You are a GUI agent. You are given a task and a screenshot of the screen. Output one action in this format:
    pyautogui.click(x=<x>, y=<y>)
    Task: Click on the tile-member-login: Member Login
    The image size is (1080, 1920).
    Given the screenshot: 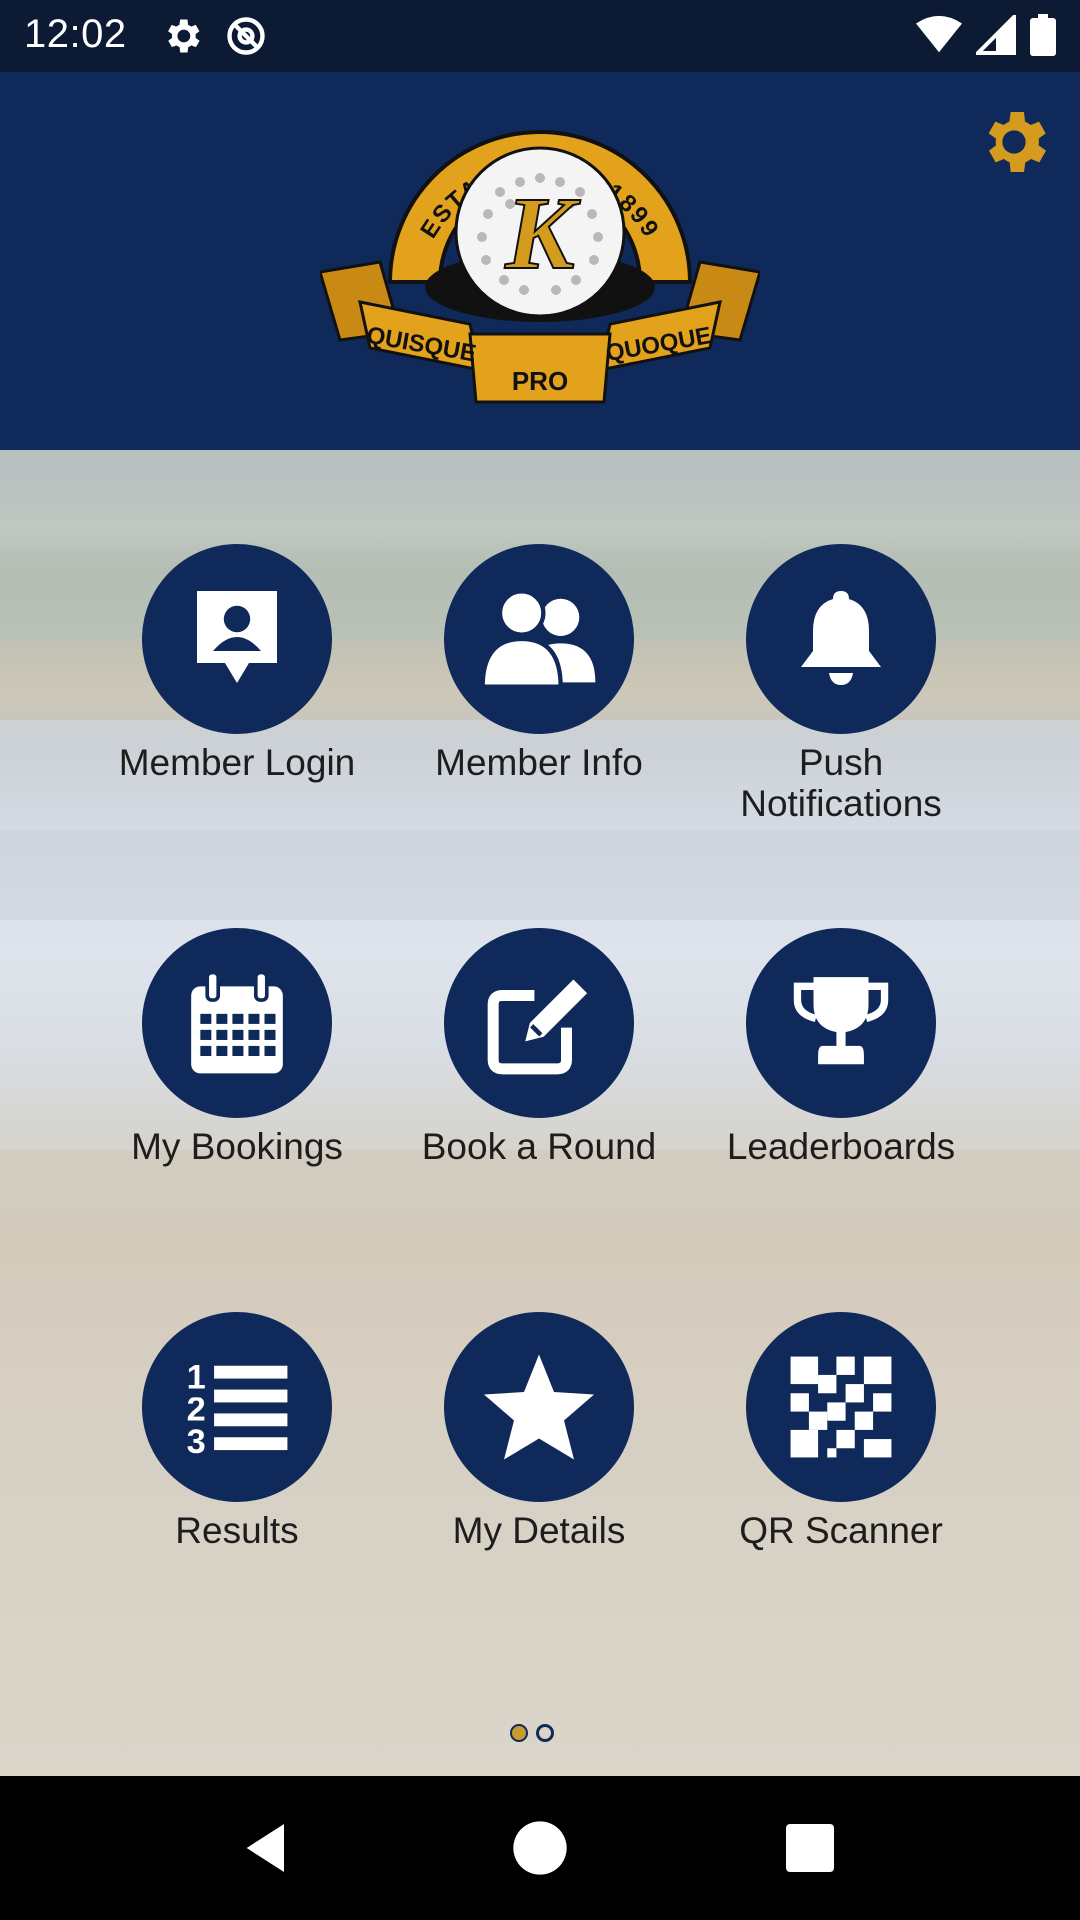 What is the action you would take?
    pyautogui.click(x=237, y=663)
    